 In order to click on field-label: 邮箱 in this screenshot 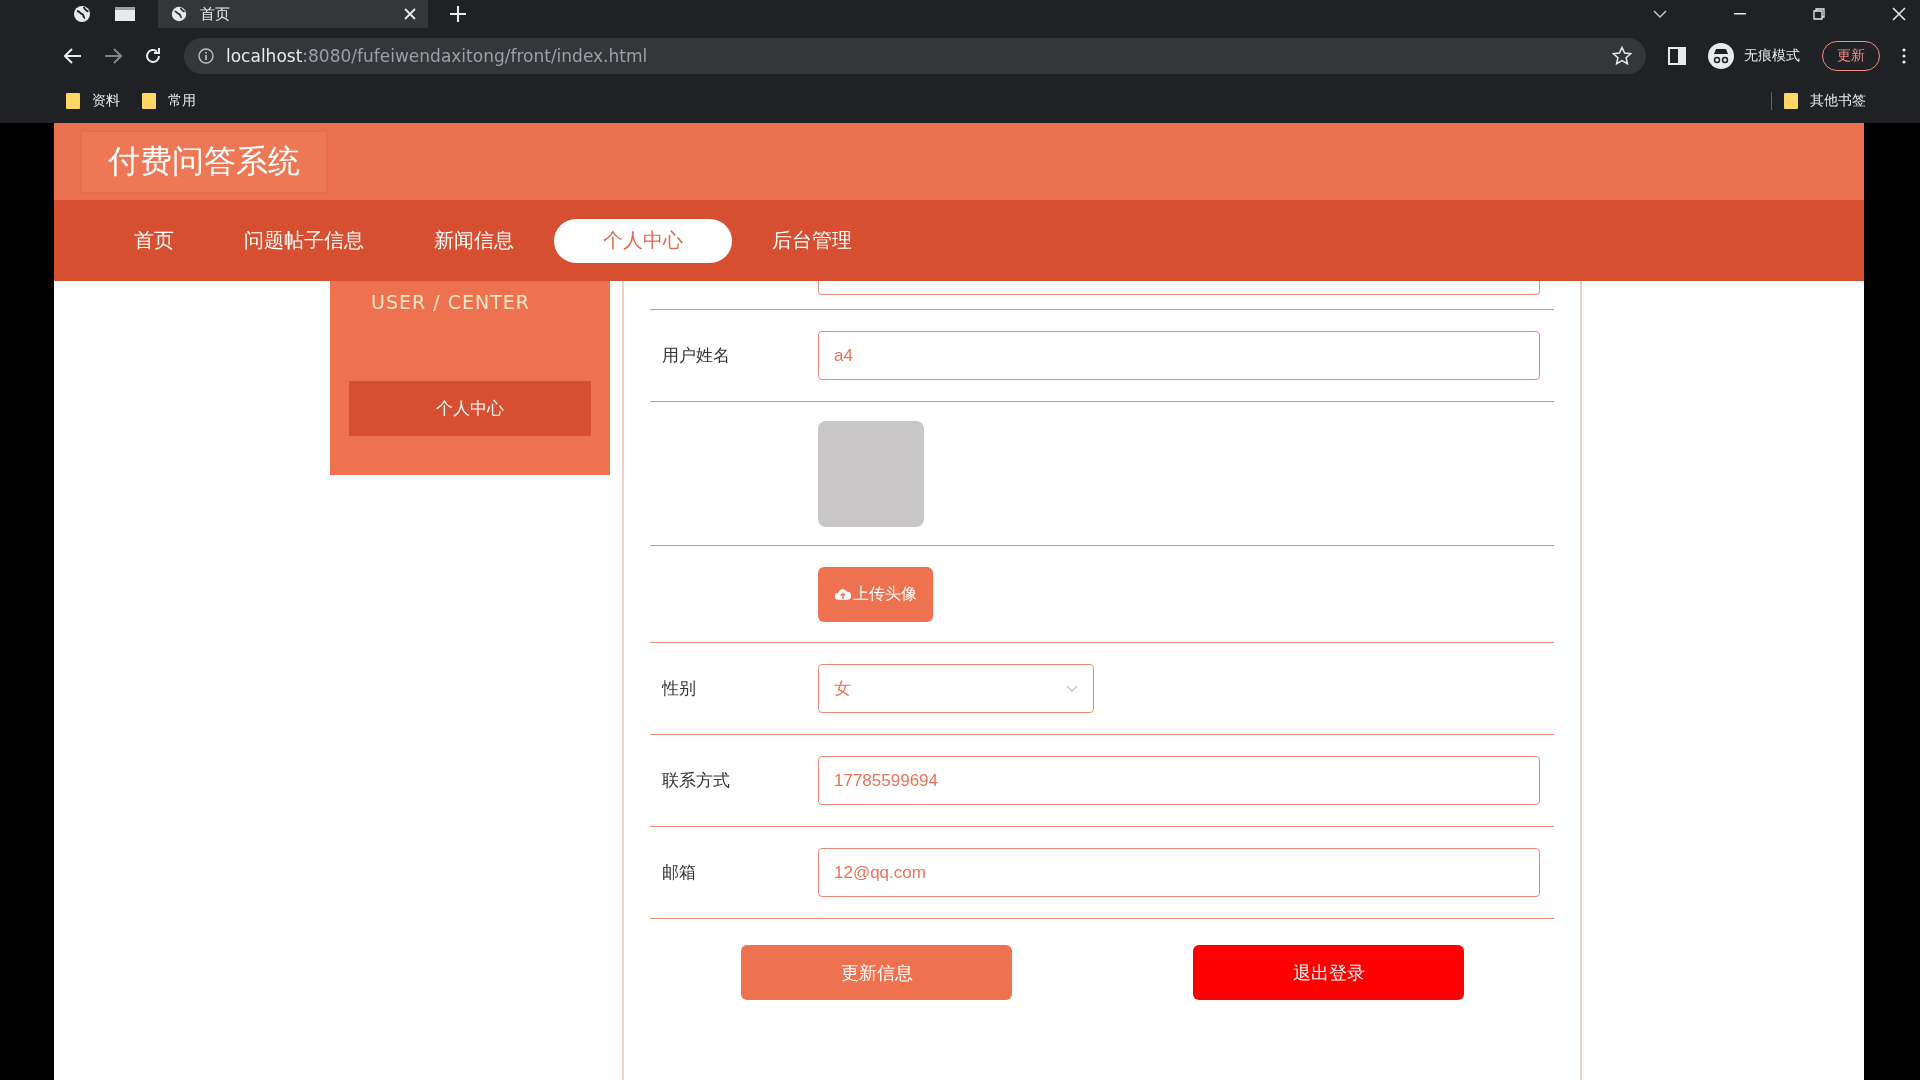, I will do `click(679, 872)`.